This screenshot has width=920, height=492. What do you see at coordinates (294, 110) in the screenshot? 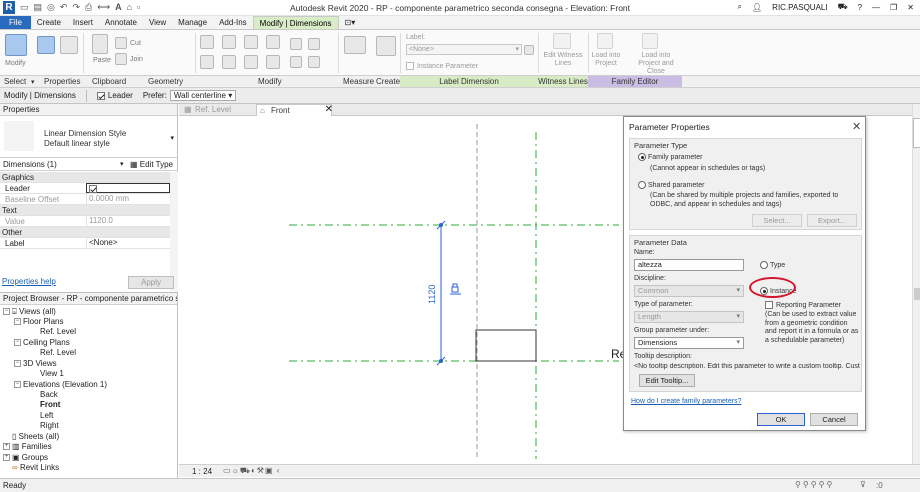
I see `view-tab-front: ⌂ Front ✕` at bounding box center [294, 110].